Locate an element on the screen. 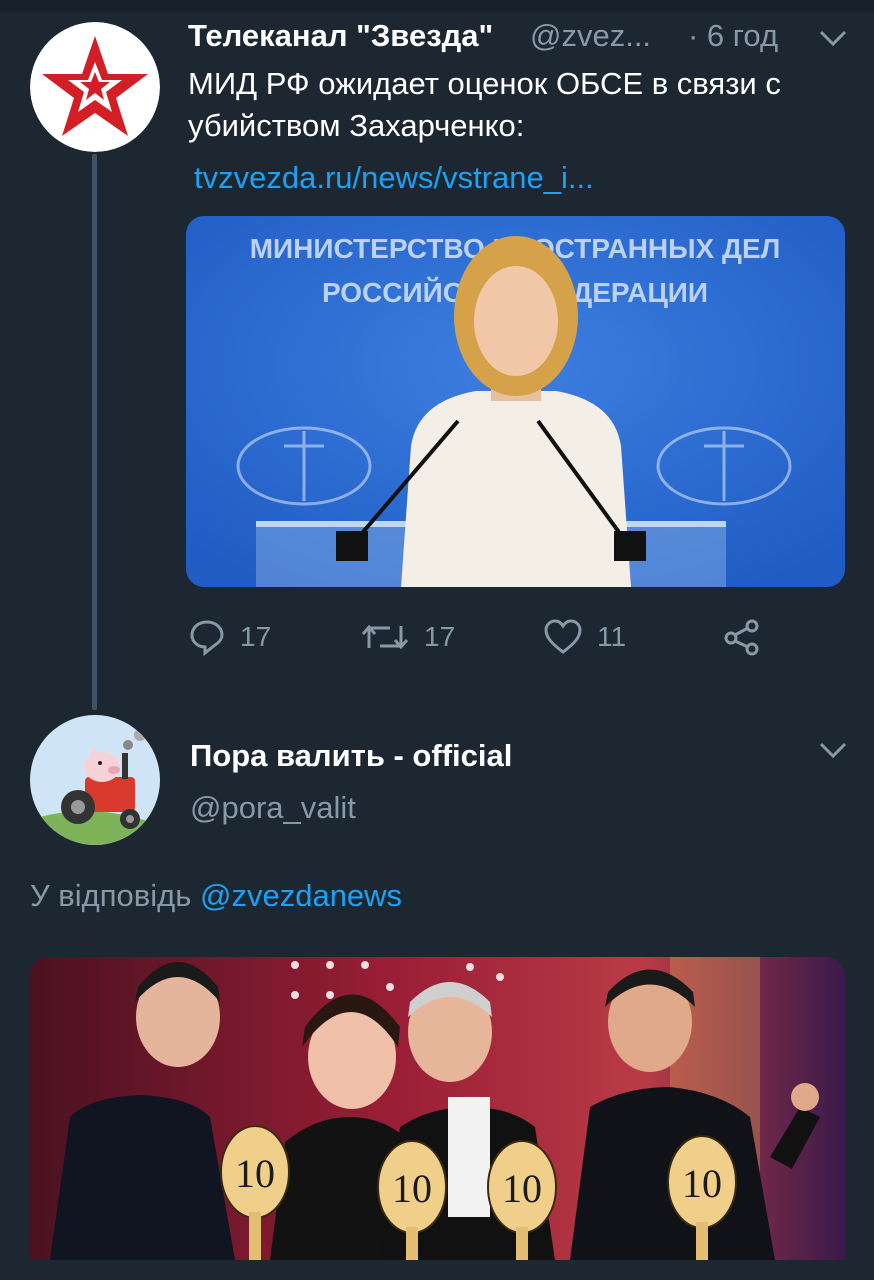 This screenshot has height=1280, width=874. tweet-time: · 6 год is located at coordinates (733, 36).